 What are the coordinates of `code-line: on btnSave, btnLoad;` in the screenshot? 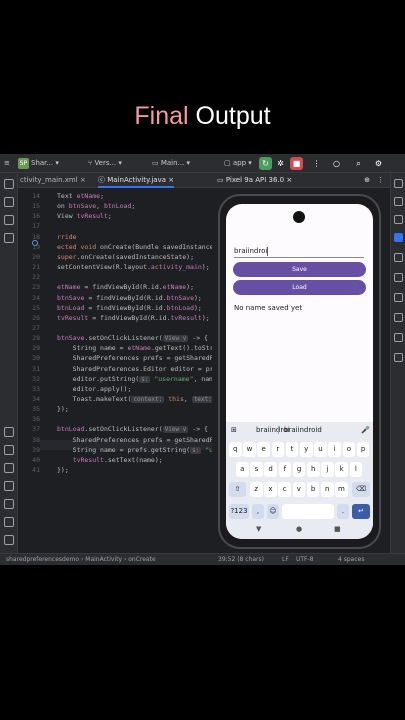 It's located at (96, 206).